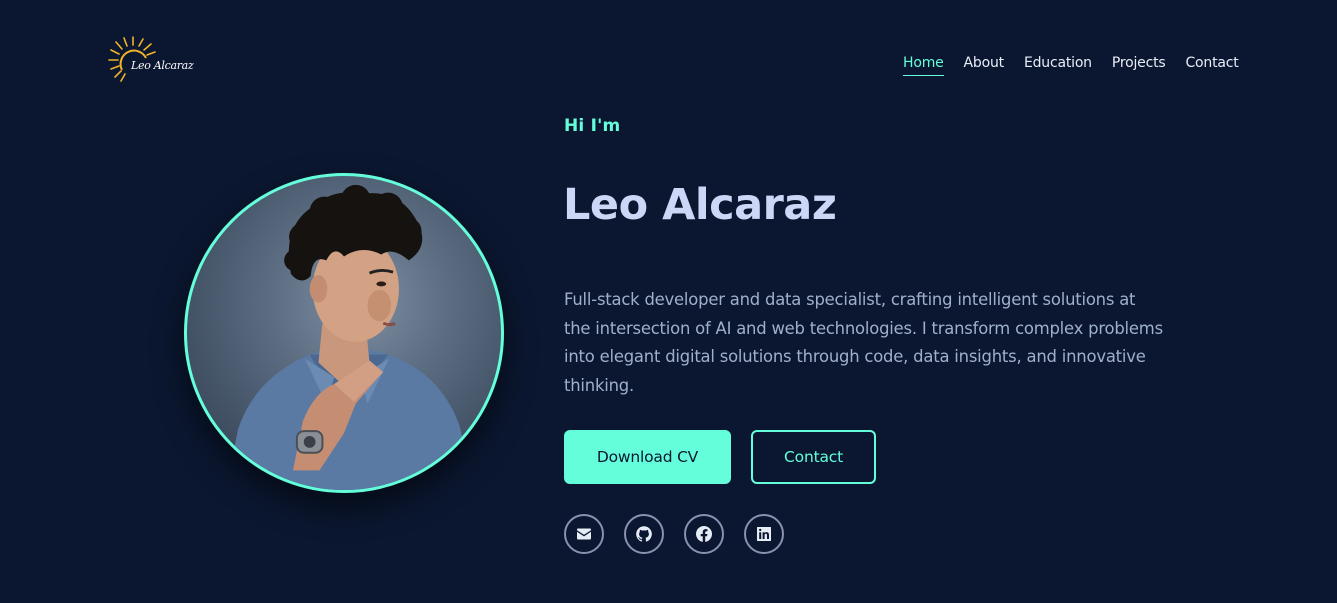 The height and width of the screenshot is (603, 1337). I want to click on linkedin-link, so click(764, 534).